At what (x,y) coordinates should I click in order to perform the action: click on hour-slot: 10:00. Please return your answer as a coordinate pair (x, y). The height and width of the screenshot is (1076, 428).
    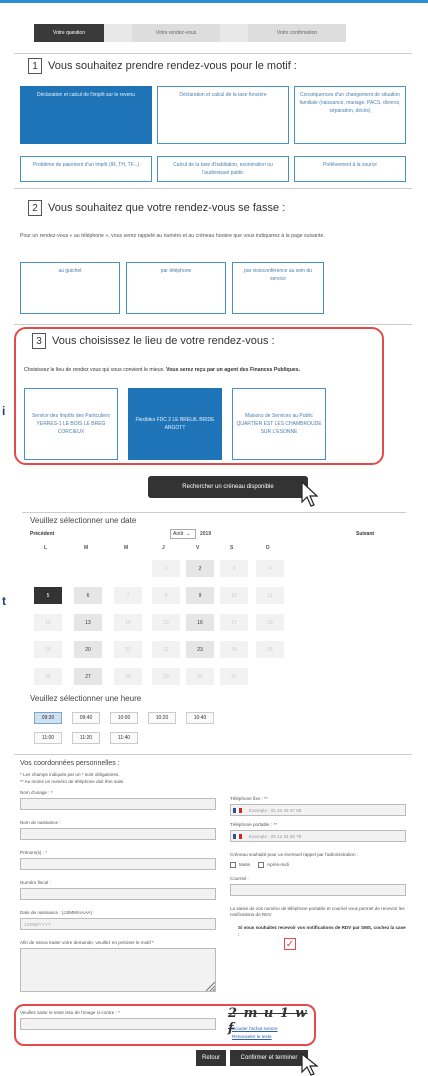
    Looking at the image, I should click on (124, 718).